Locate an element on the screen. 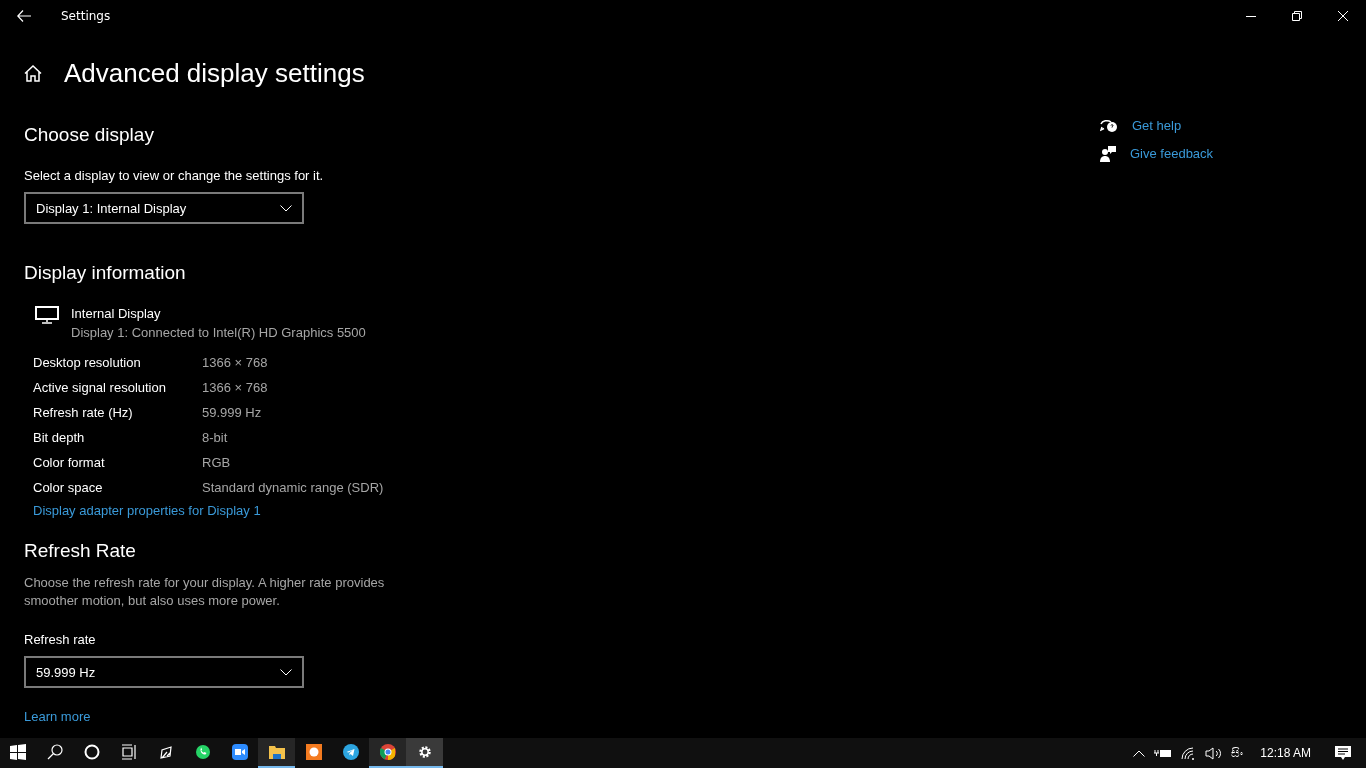 The height and width of the screenshot is (768, 1366). help-link: Give feedback is located at coordinates (1172, 153).